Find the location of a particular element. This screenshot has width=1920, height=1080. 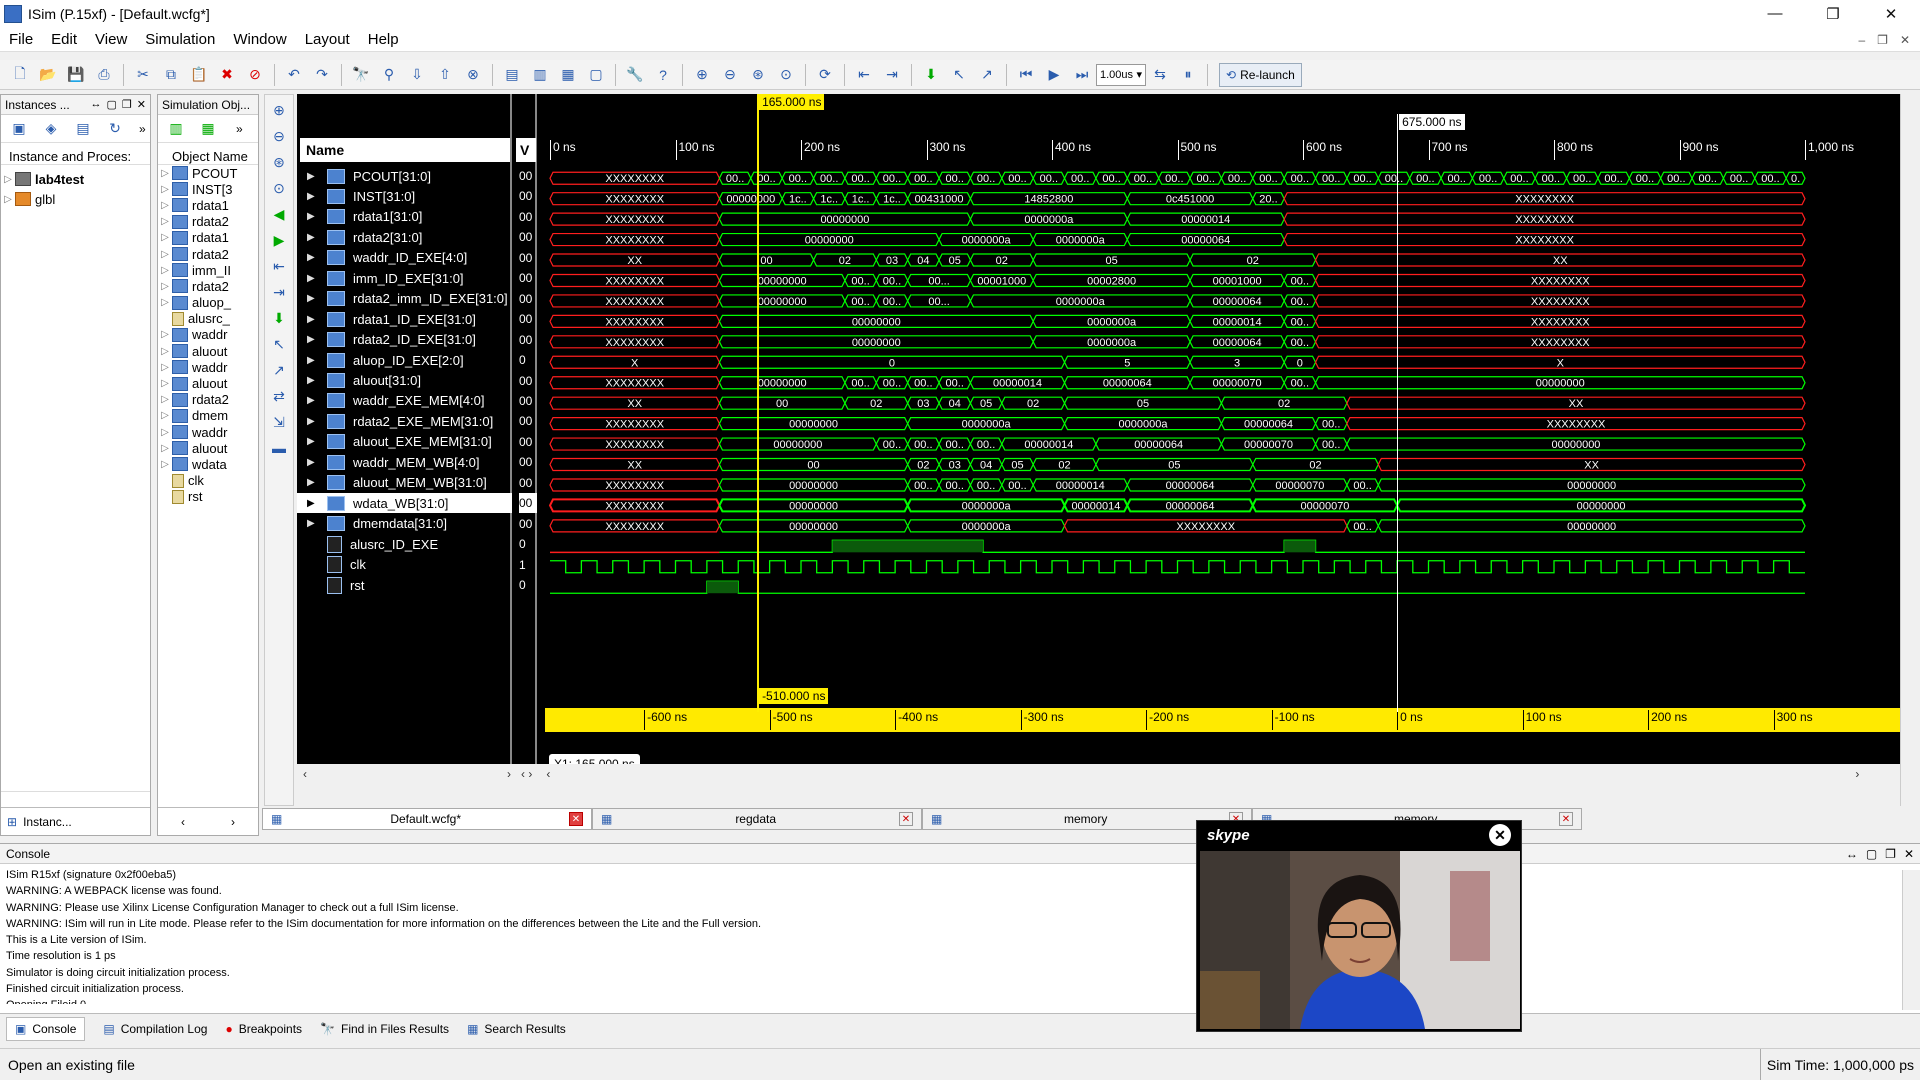

signal-row: ▶ dmemdata[31:0] is located at coordinates (404, 524).